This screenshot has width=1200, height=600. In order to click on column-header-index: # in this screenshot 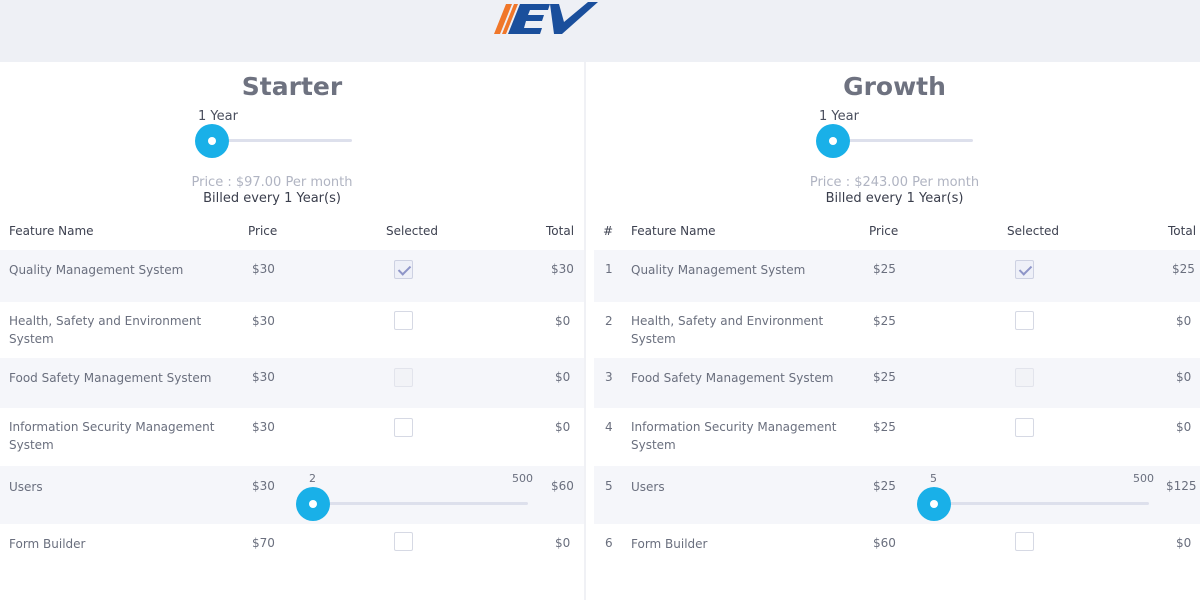, I will do `click(608, 231)`.